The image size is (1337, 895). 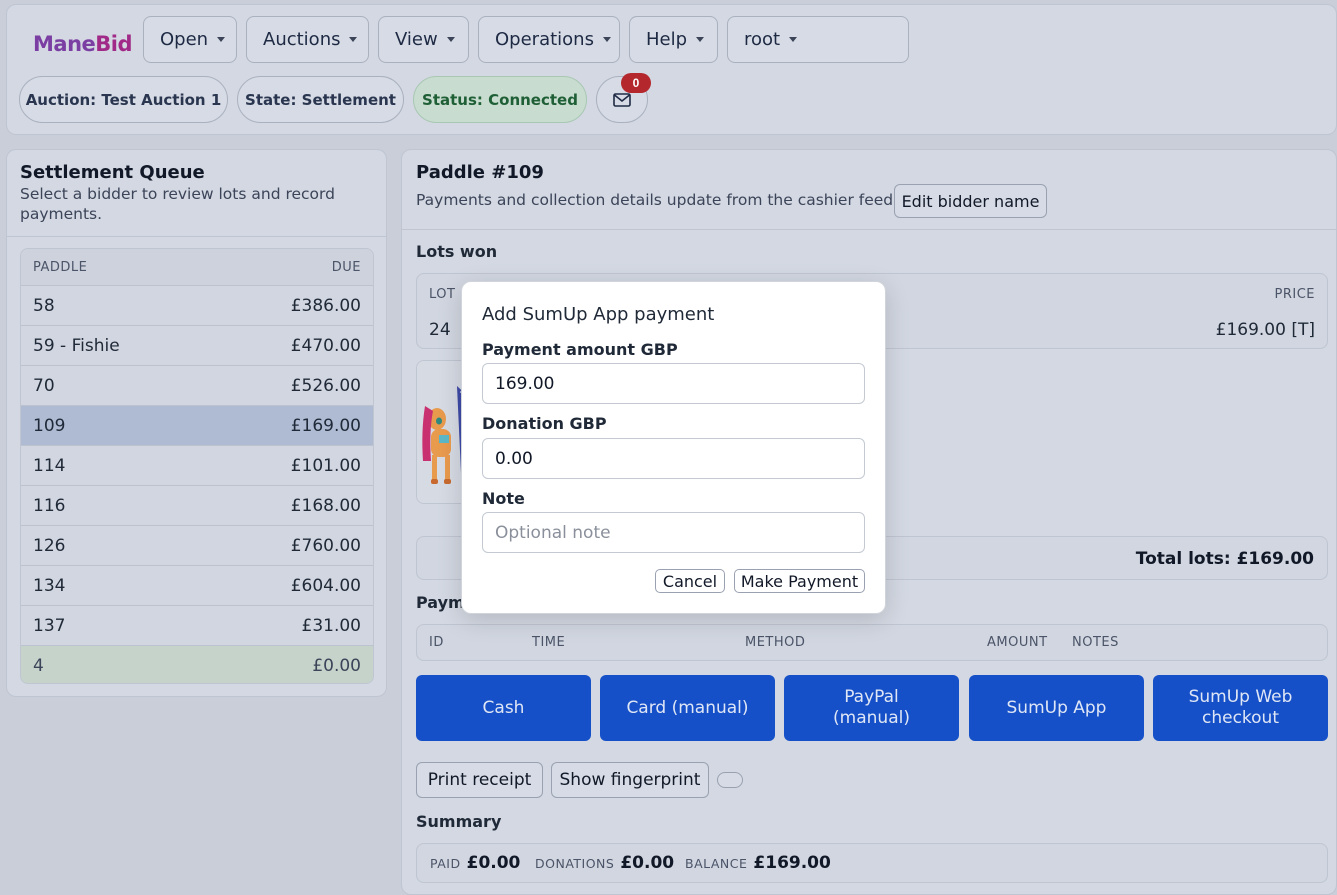 I want to click on row-due: £604.00, so click(x=325, y=585).